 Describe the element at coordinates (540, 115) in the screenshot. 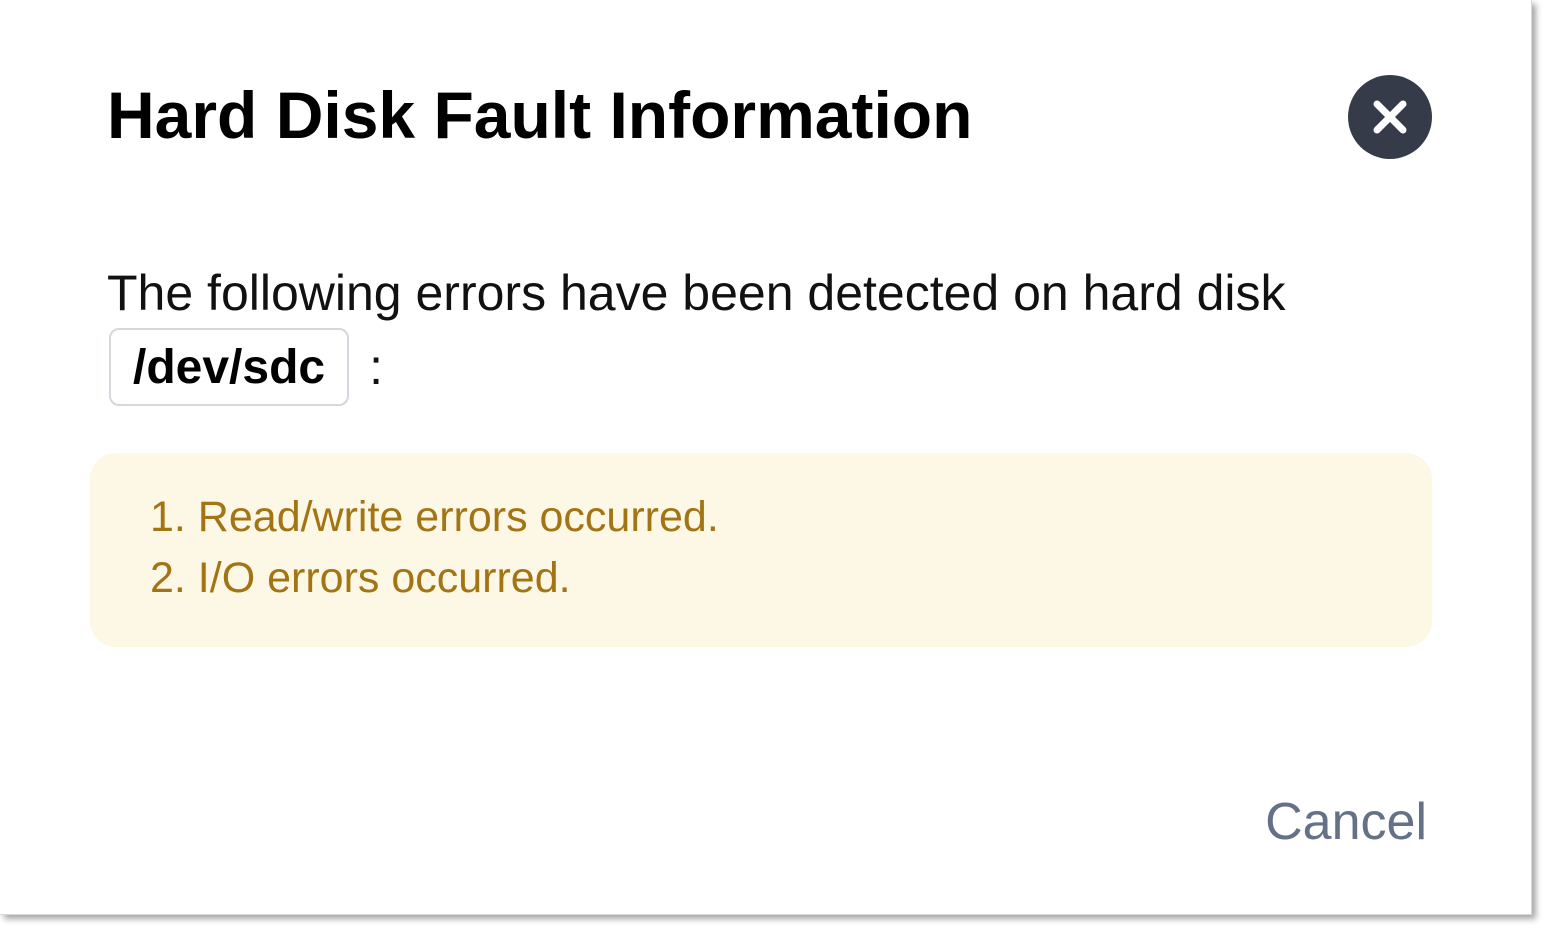

I see `dialog-title: Hard Disk Fault Information` at that location.